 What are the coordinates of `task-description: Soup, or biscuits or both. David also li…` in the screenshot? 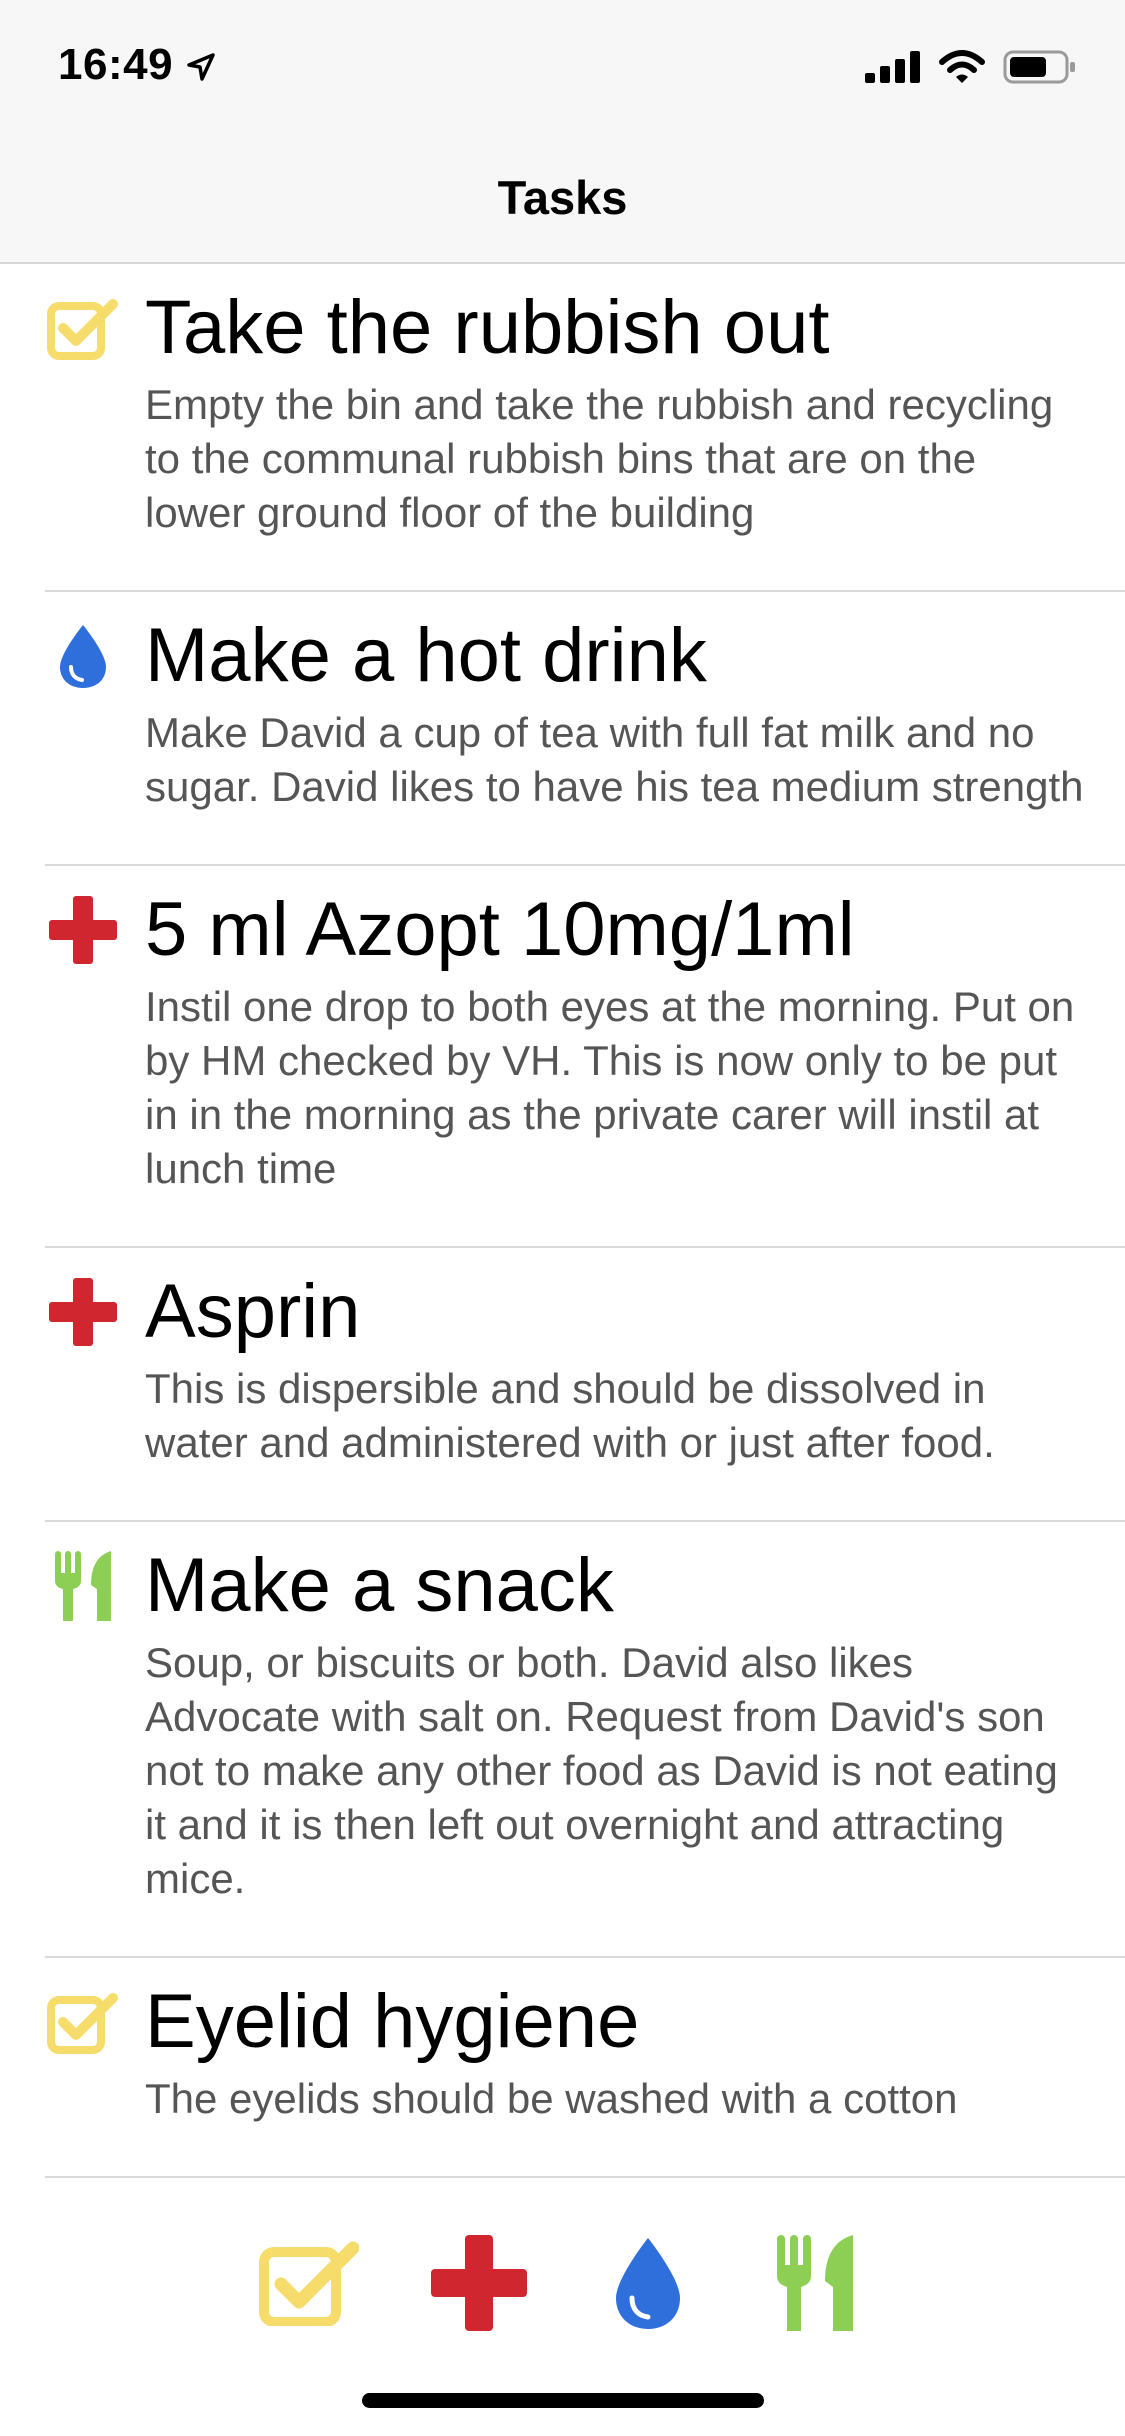 It's located at (601, 1770).